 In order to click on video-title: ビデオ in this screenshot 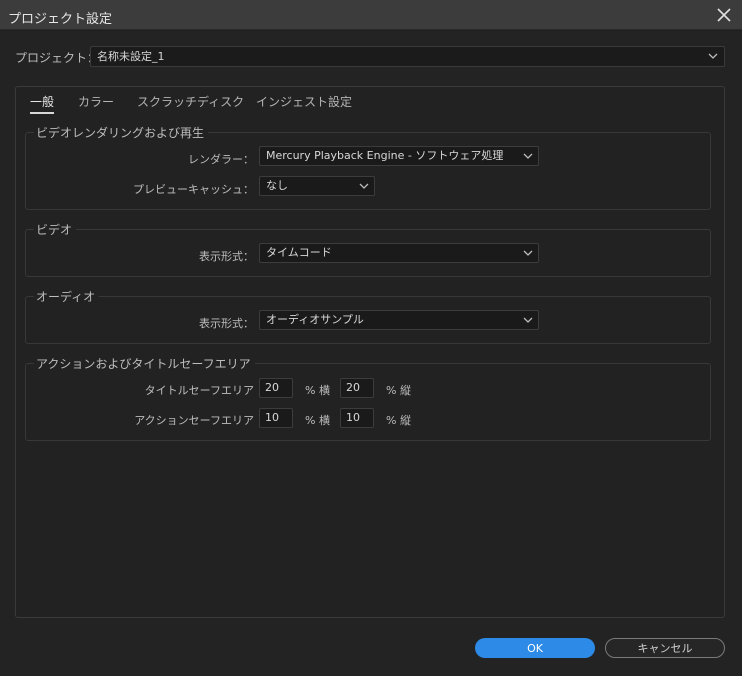, I will do `click(55, 229)`.